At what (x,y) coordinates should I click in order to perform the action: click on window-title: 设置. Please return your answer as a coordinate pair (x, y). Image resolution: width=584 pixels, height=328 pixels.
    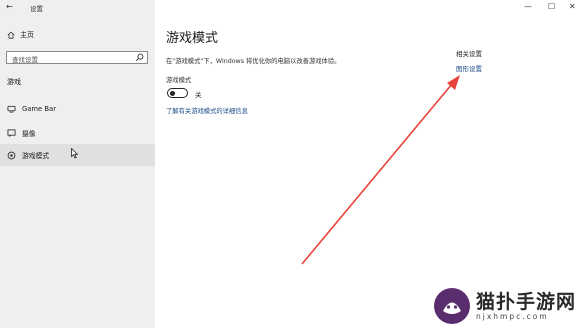
    Looking at the image, I should click on (36, 9).